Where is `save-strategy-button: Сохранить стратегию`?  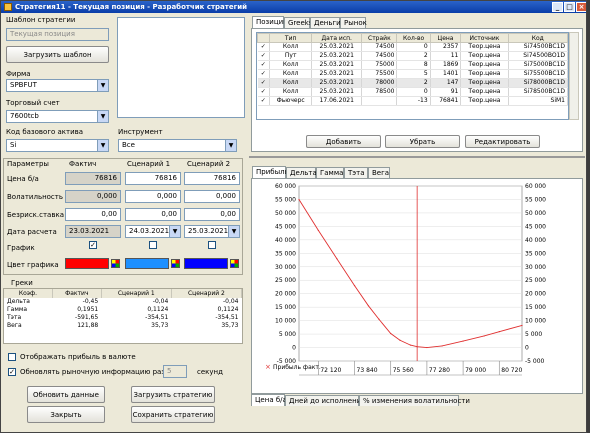 save-strategy-button: Сохранить стратегию is located at coordinates (173, 414).